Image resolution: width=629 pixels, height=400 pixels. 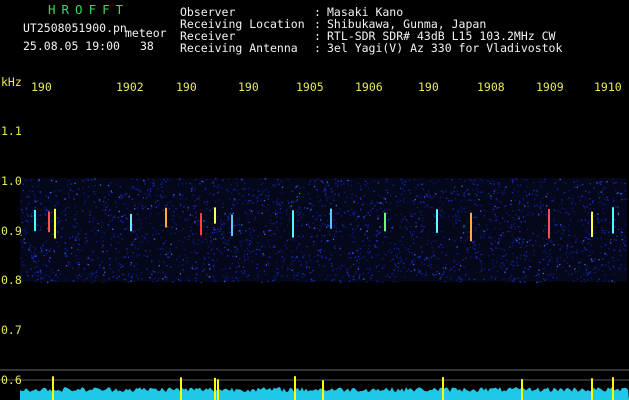 I want to click on level-spike, so click(x=323, y=390).